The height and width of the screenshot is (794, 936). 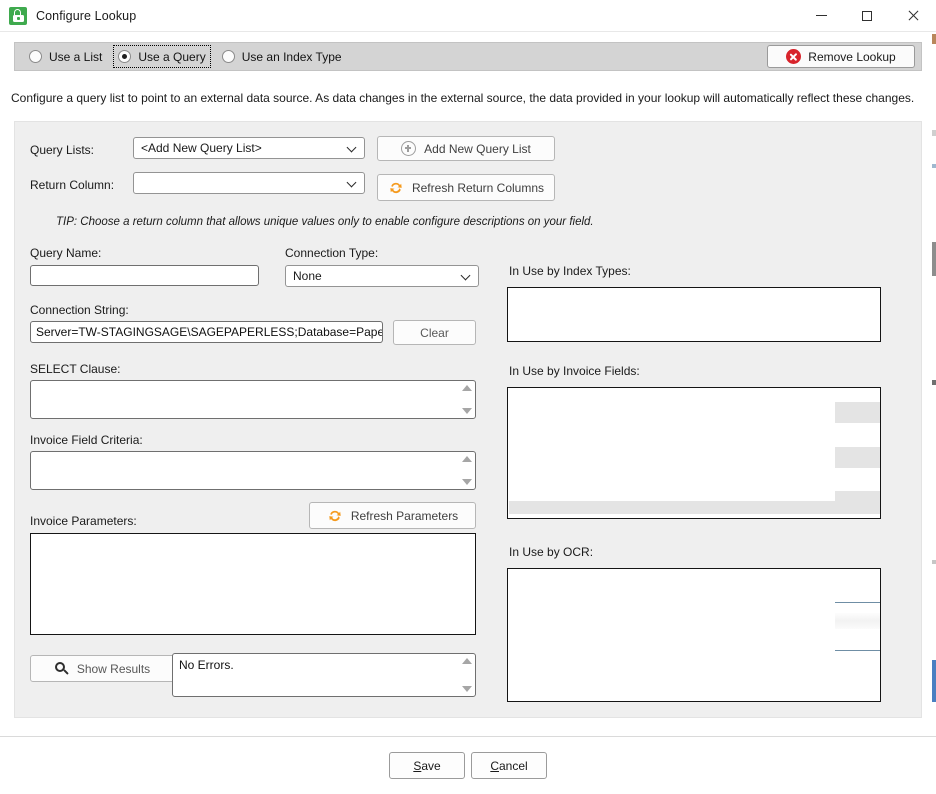 What do you see at coordinates (513, 765) in the screenshot?
I see `cancel-rest: ancel` at bounding box center [513, 765].